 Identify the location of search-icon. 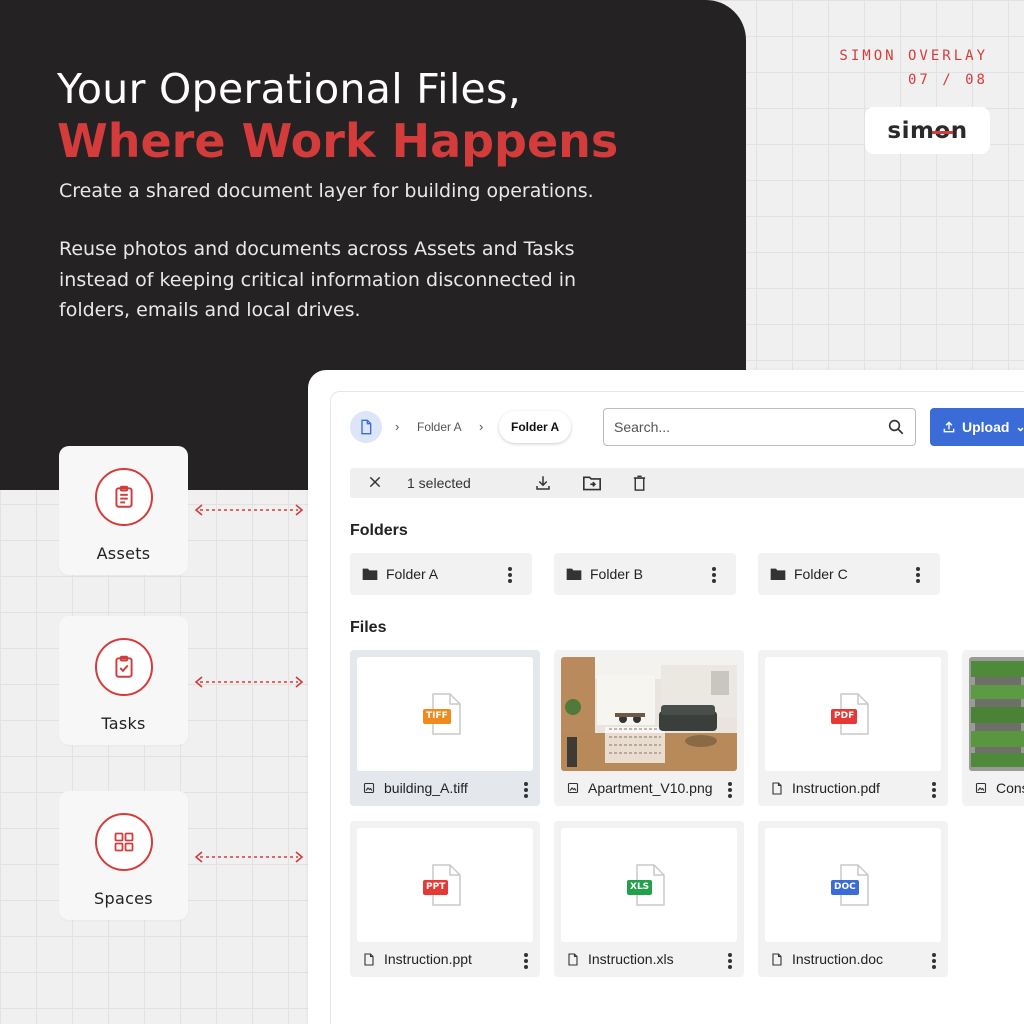
(896, 427).